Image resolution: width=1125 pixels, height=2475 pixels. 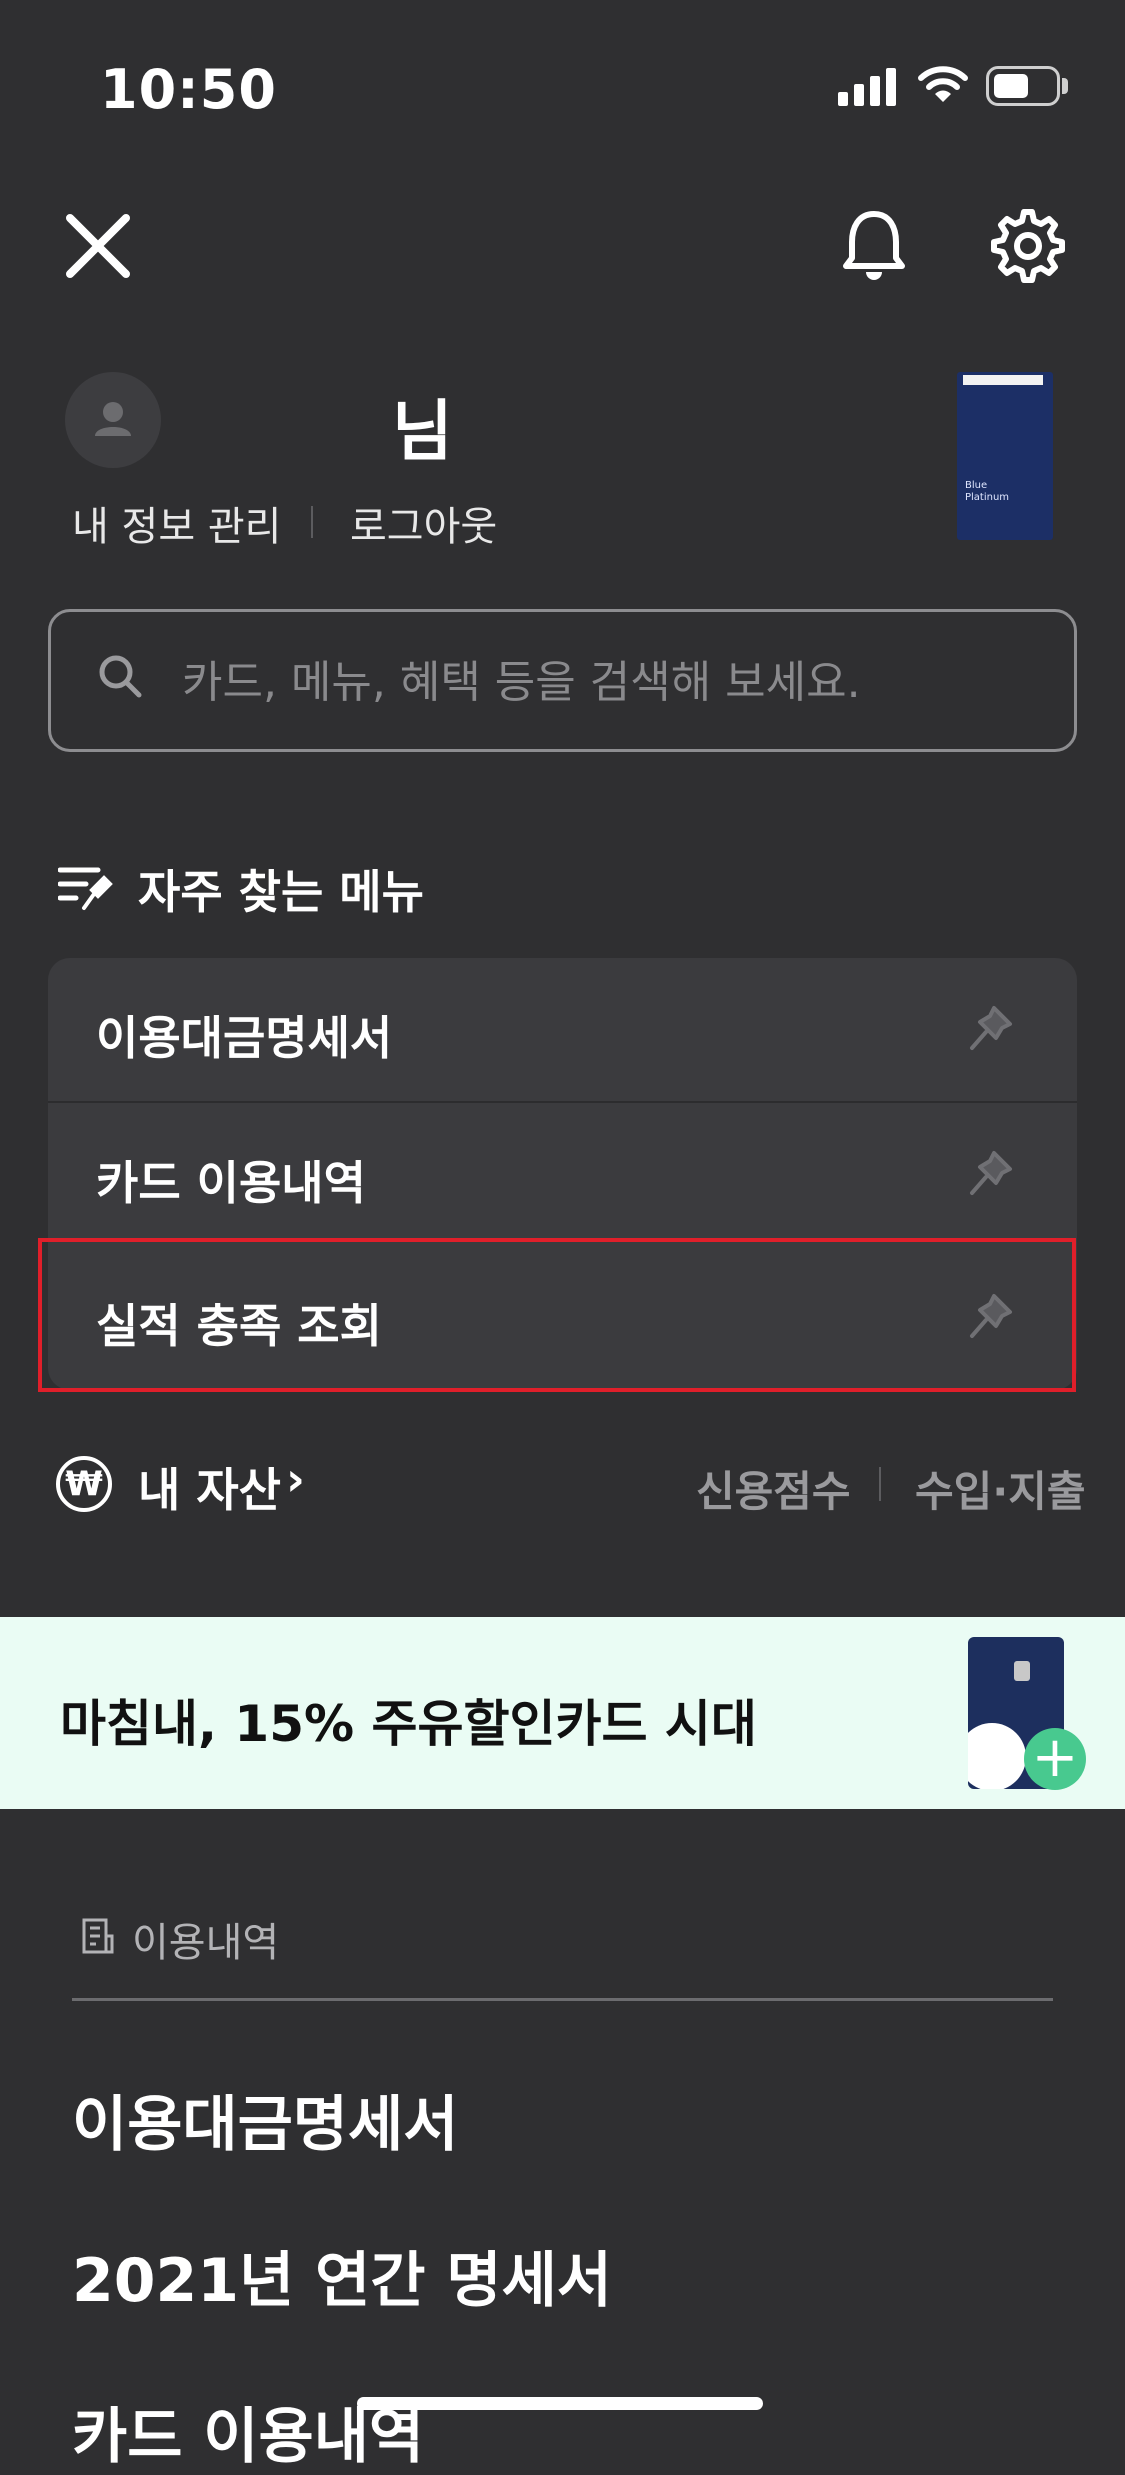 What do you see at coordinates (1005, 456) in the screenshot?
I see `card-thumbnail: Blue Platinum` at bounding box center [1005, 456].